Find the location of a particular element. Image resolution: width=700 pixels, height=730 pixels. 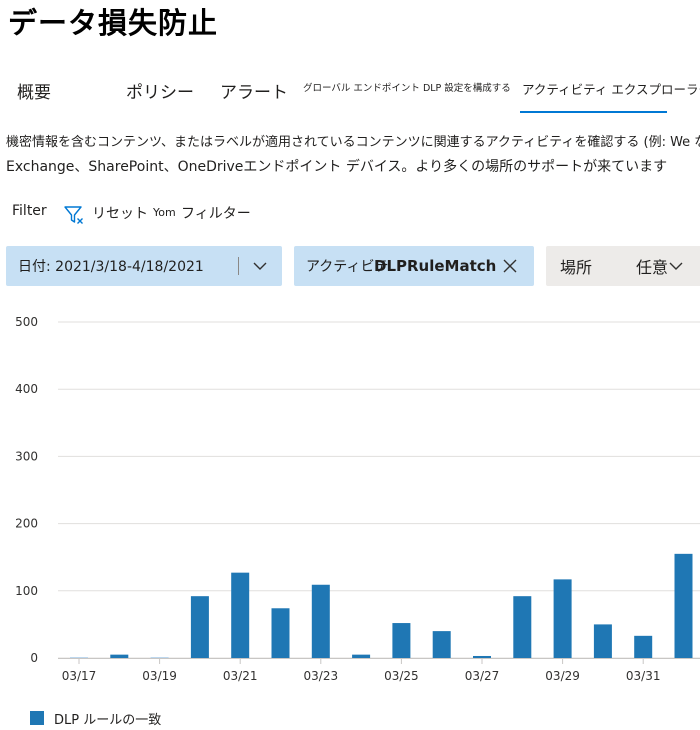

y-tick-label: 0 is located at coordinates (34, 658).